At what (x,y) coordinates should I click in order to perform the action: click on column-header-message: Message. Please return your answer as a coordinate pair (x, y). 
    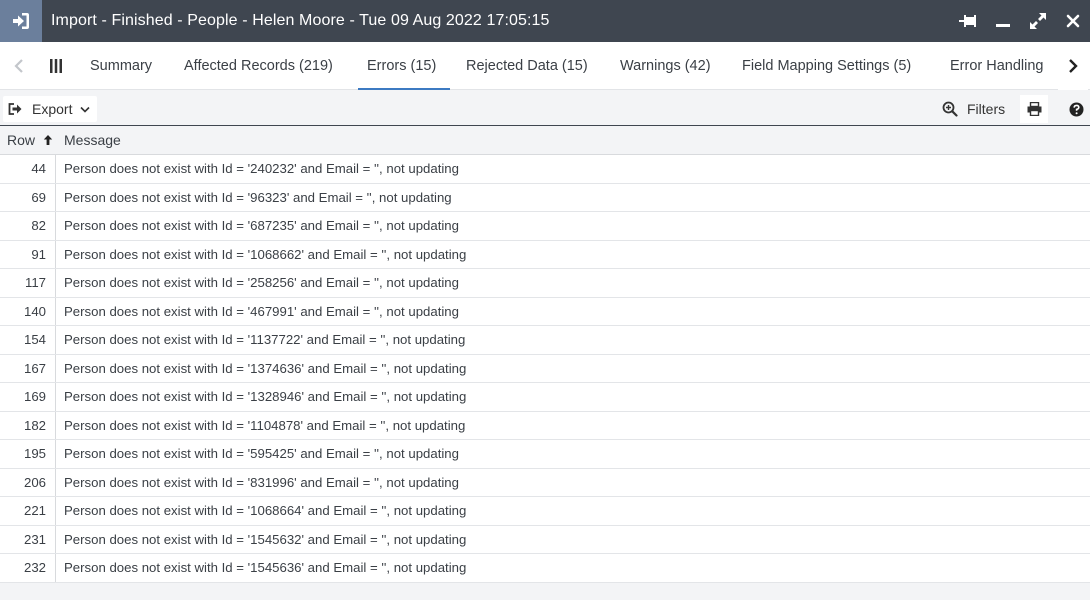
    Looking at the image, I should click on (92, 140).